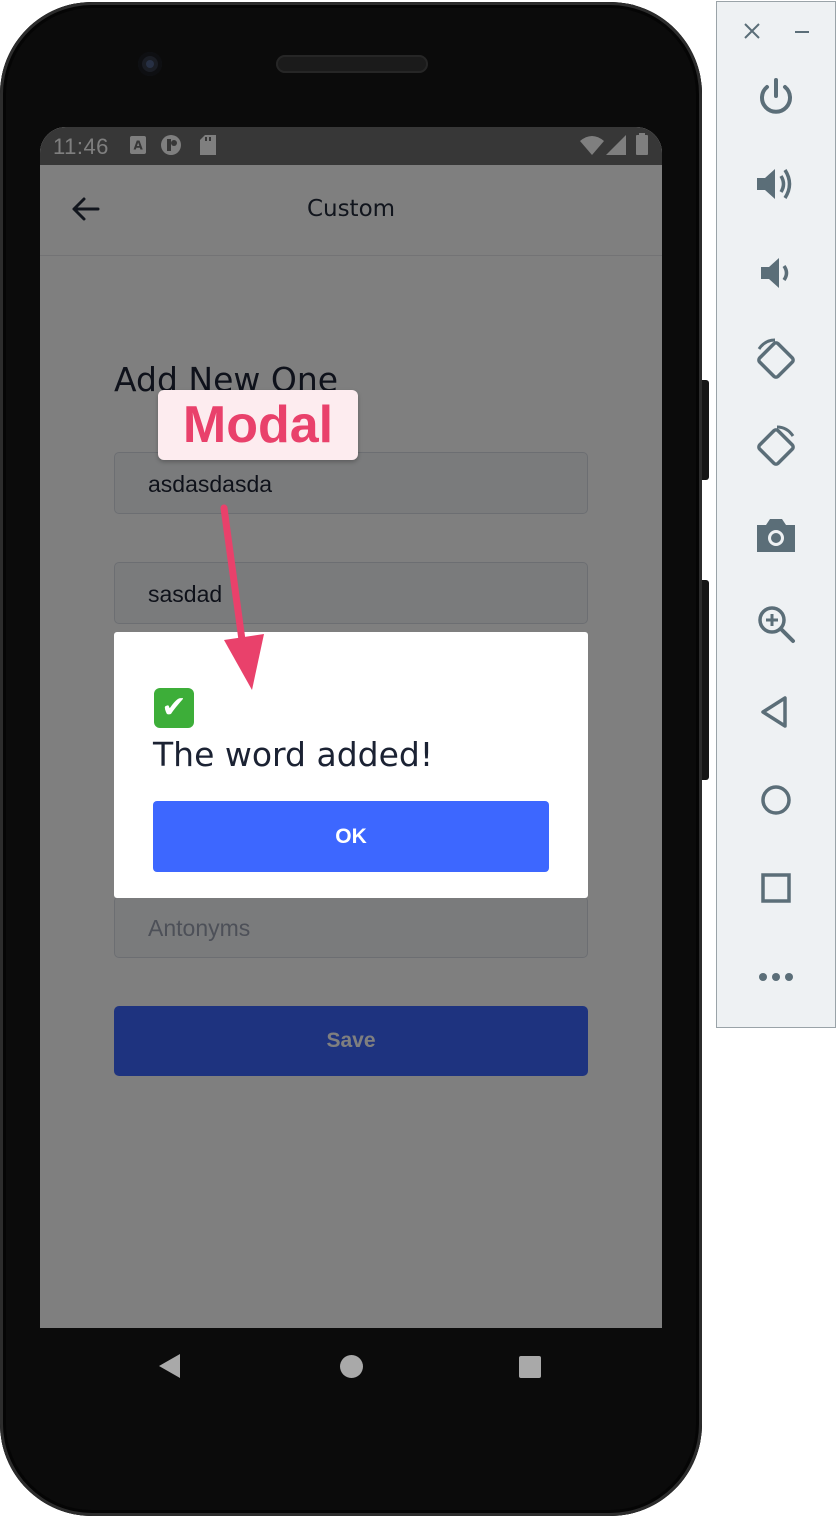  I want to click on ok-button: OK, so click(351, 836).